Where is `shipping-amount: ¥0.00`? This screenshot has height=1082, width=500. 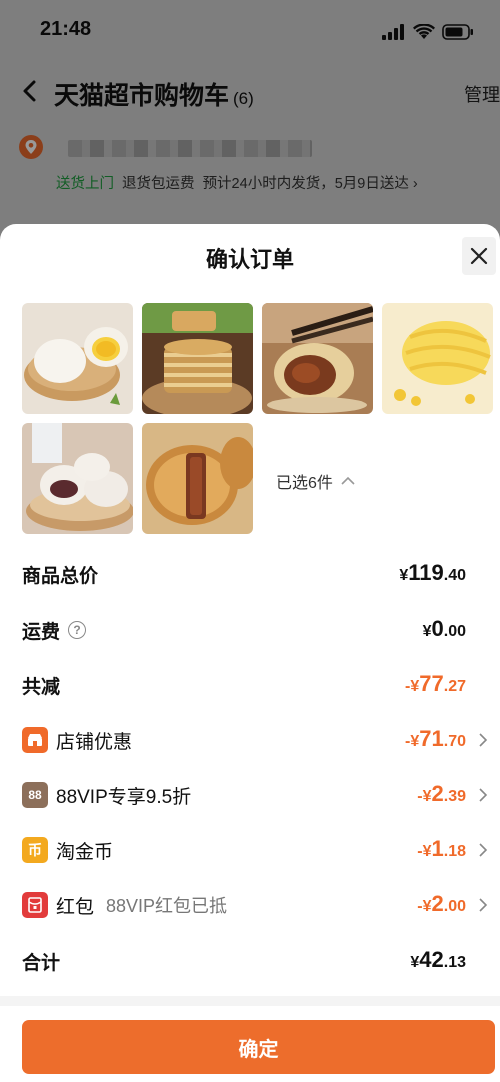 shipping-amount: ¥0.00 is located at coordinates (444, 628).